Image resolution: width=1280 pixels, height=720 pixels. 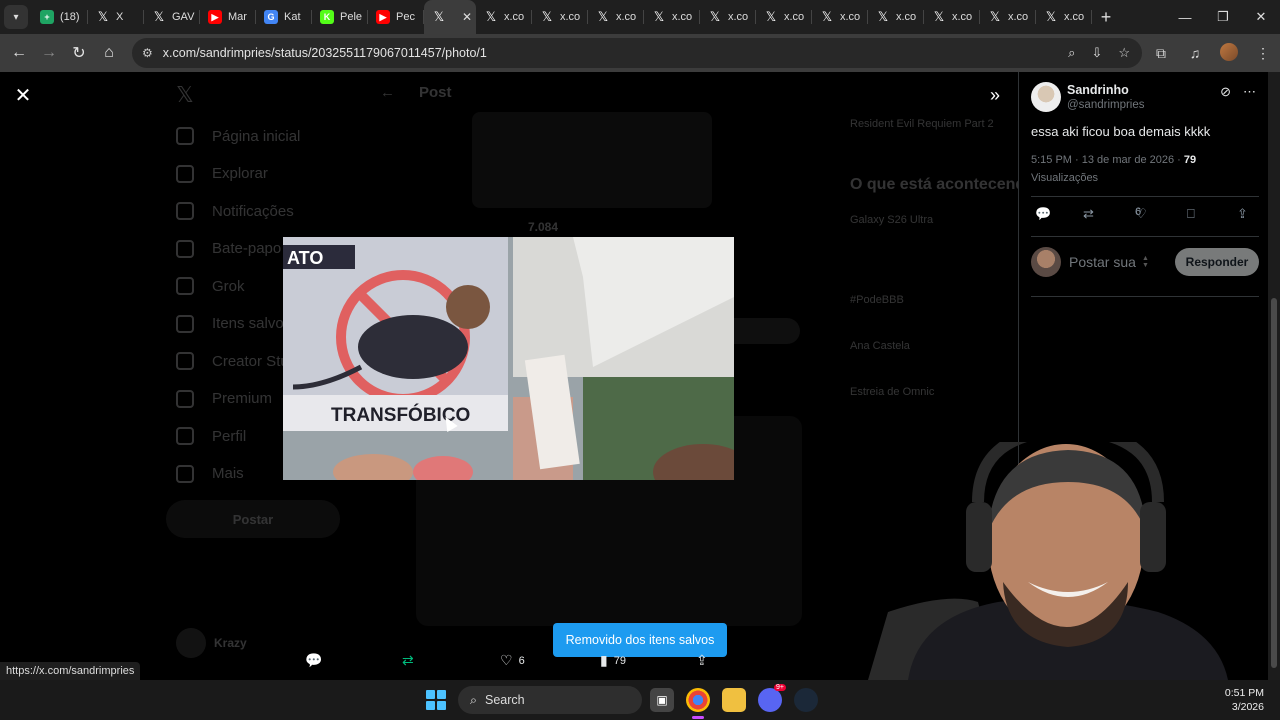 What do you see at coordinates (508, 358) in the screenshot?
I see `photo-viewer-image: ATO TRANSFÓBICO` at bounding box center [508, 358].